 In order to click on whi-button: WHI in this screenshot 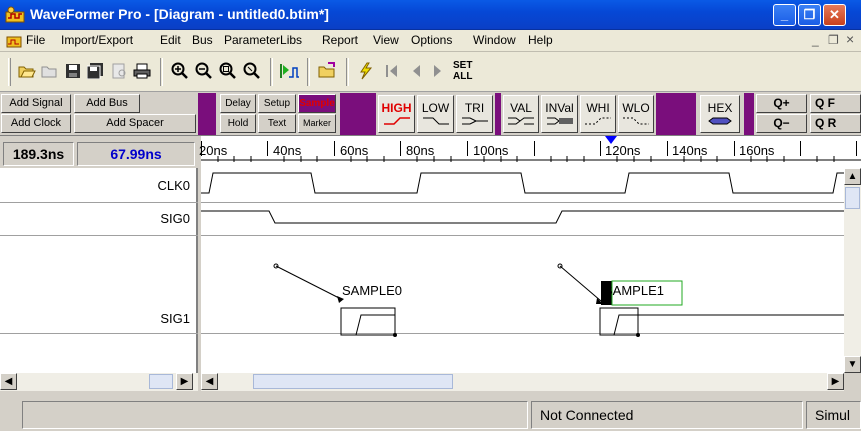, I will do `click(598, 114)`.